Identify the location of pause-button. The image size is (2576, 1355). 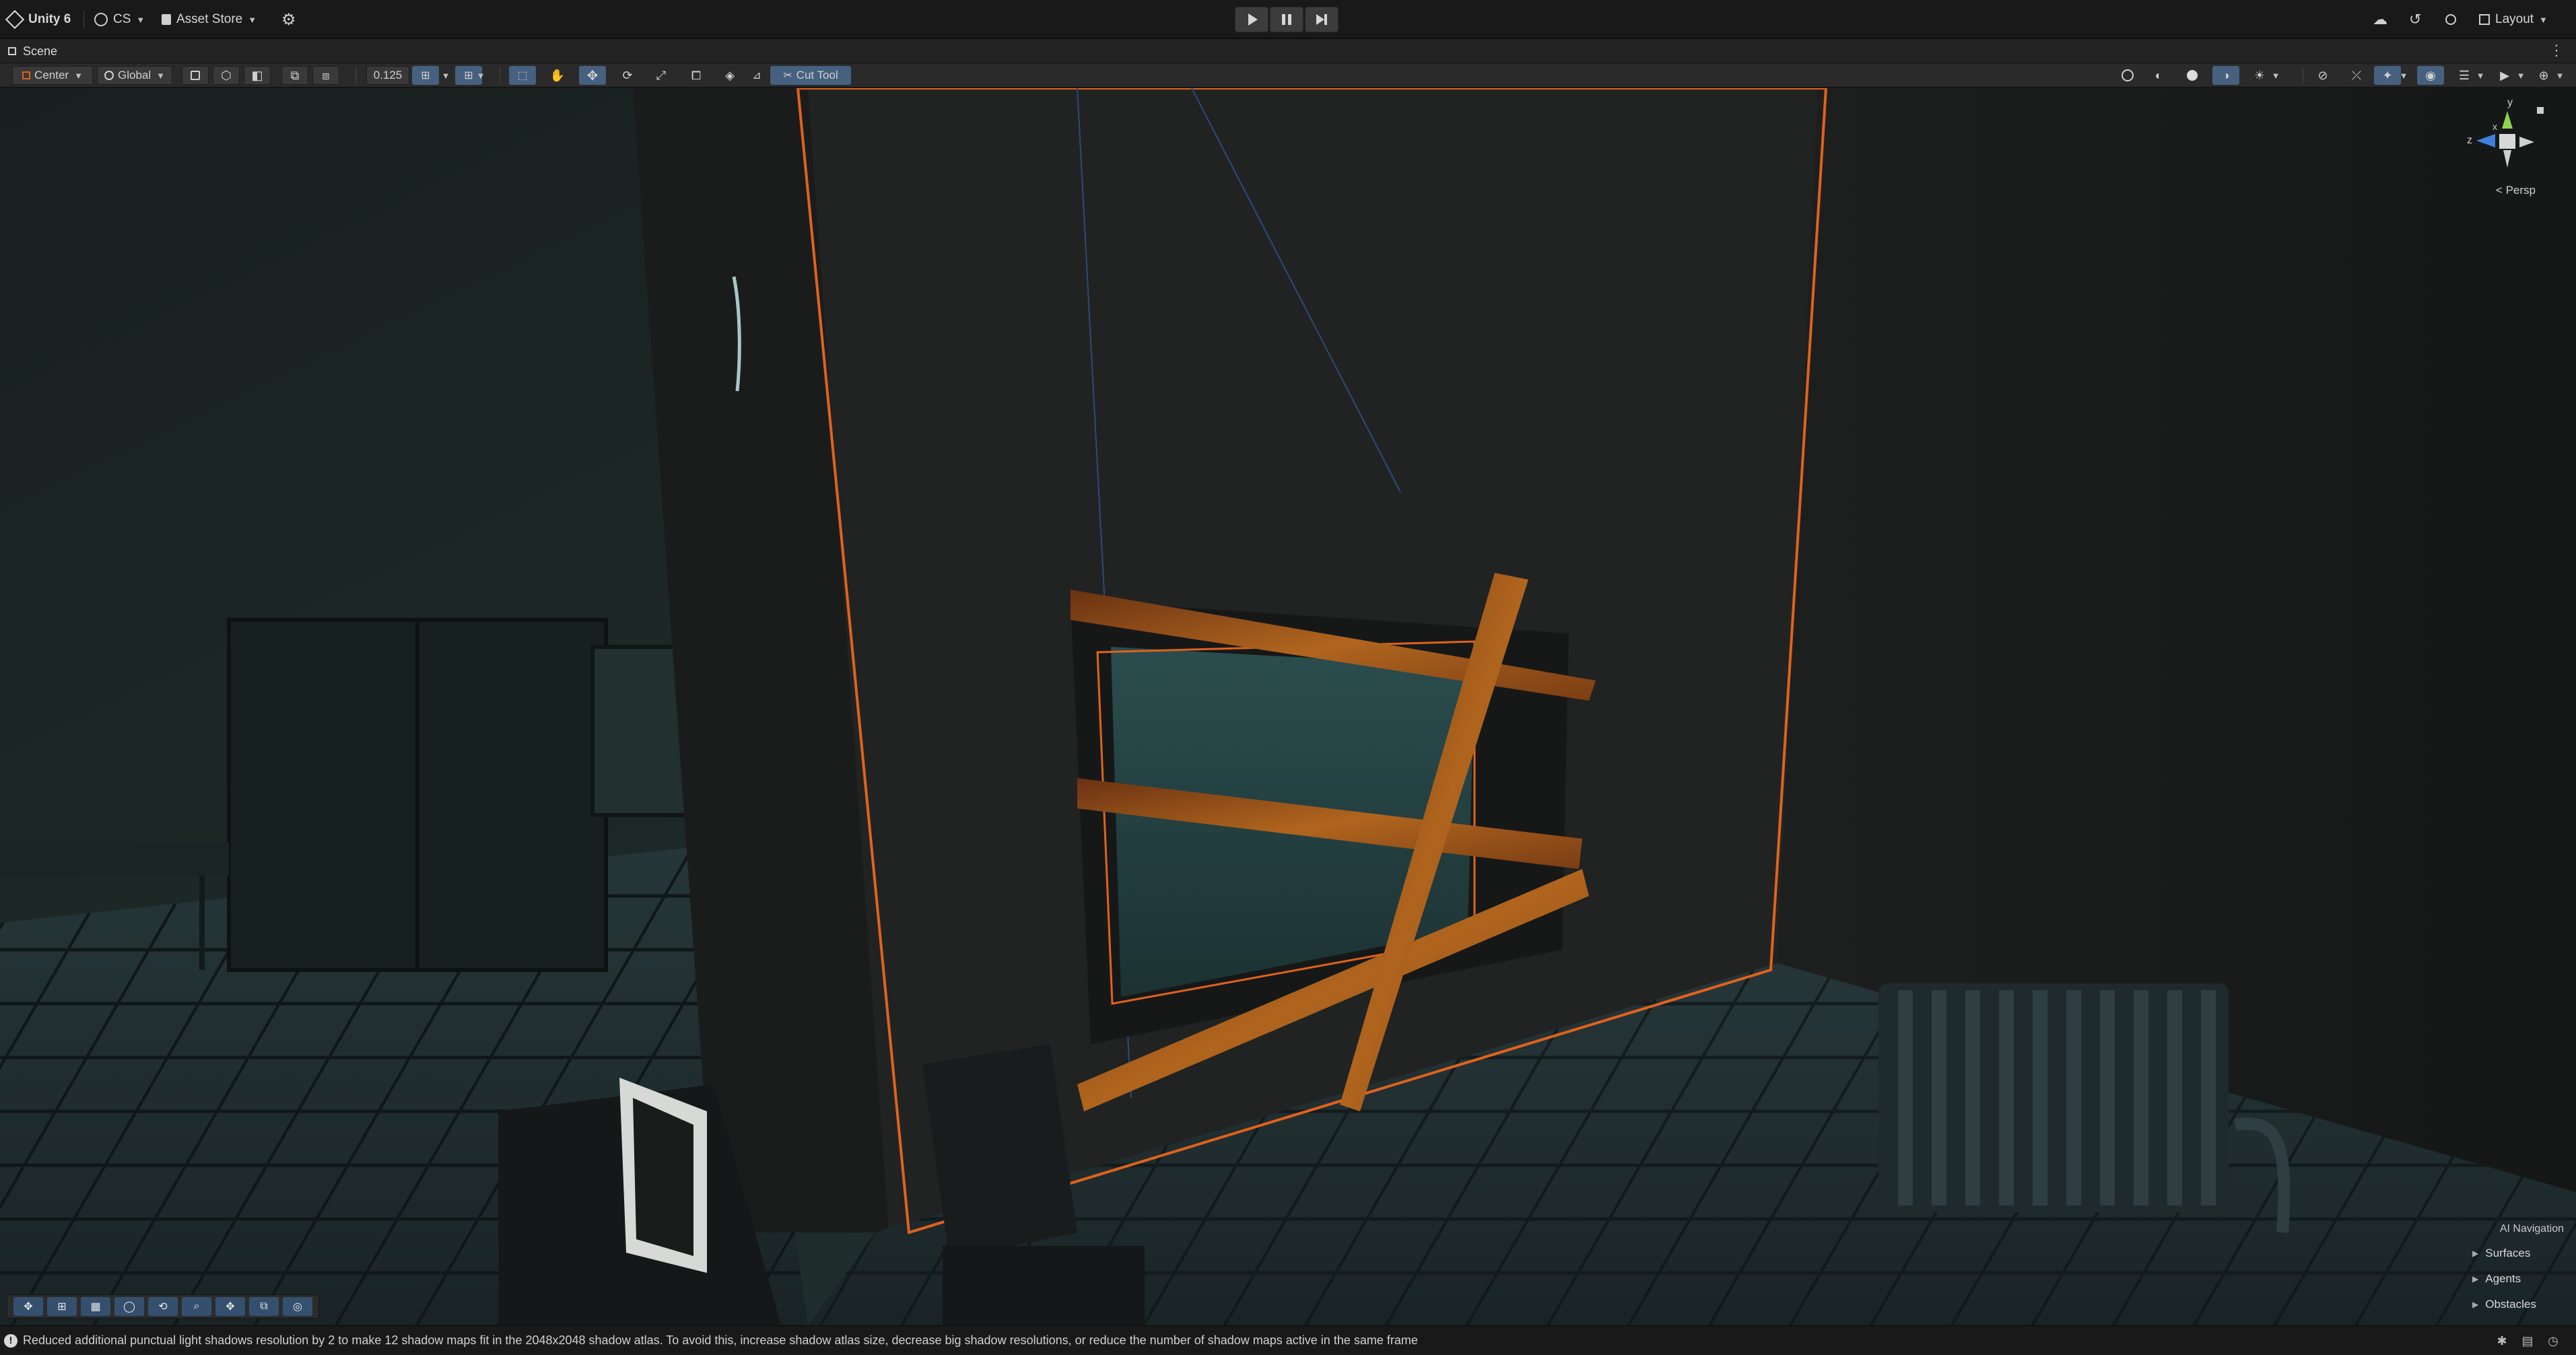
(1286, 19).